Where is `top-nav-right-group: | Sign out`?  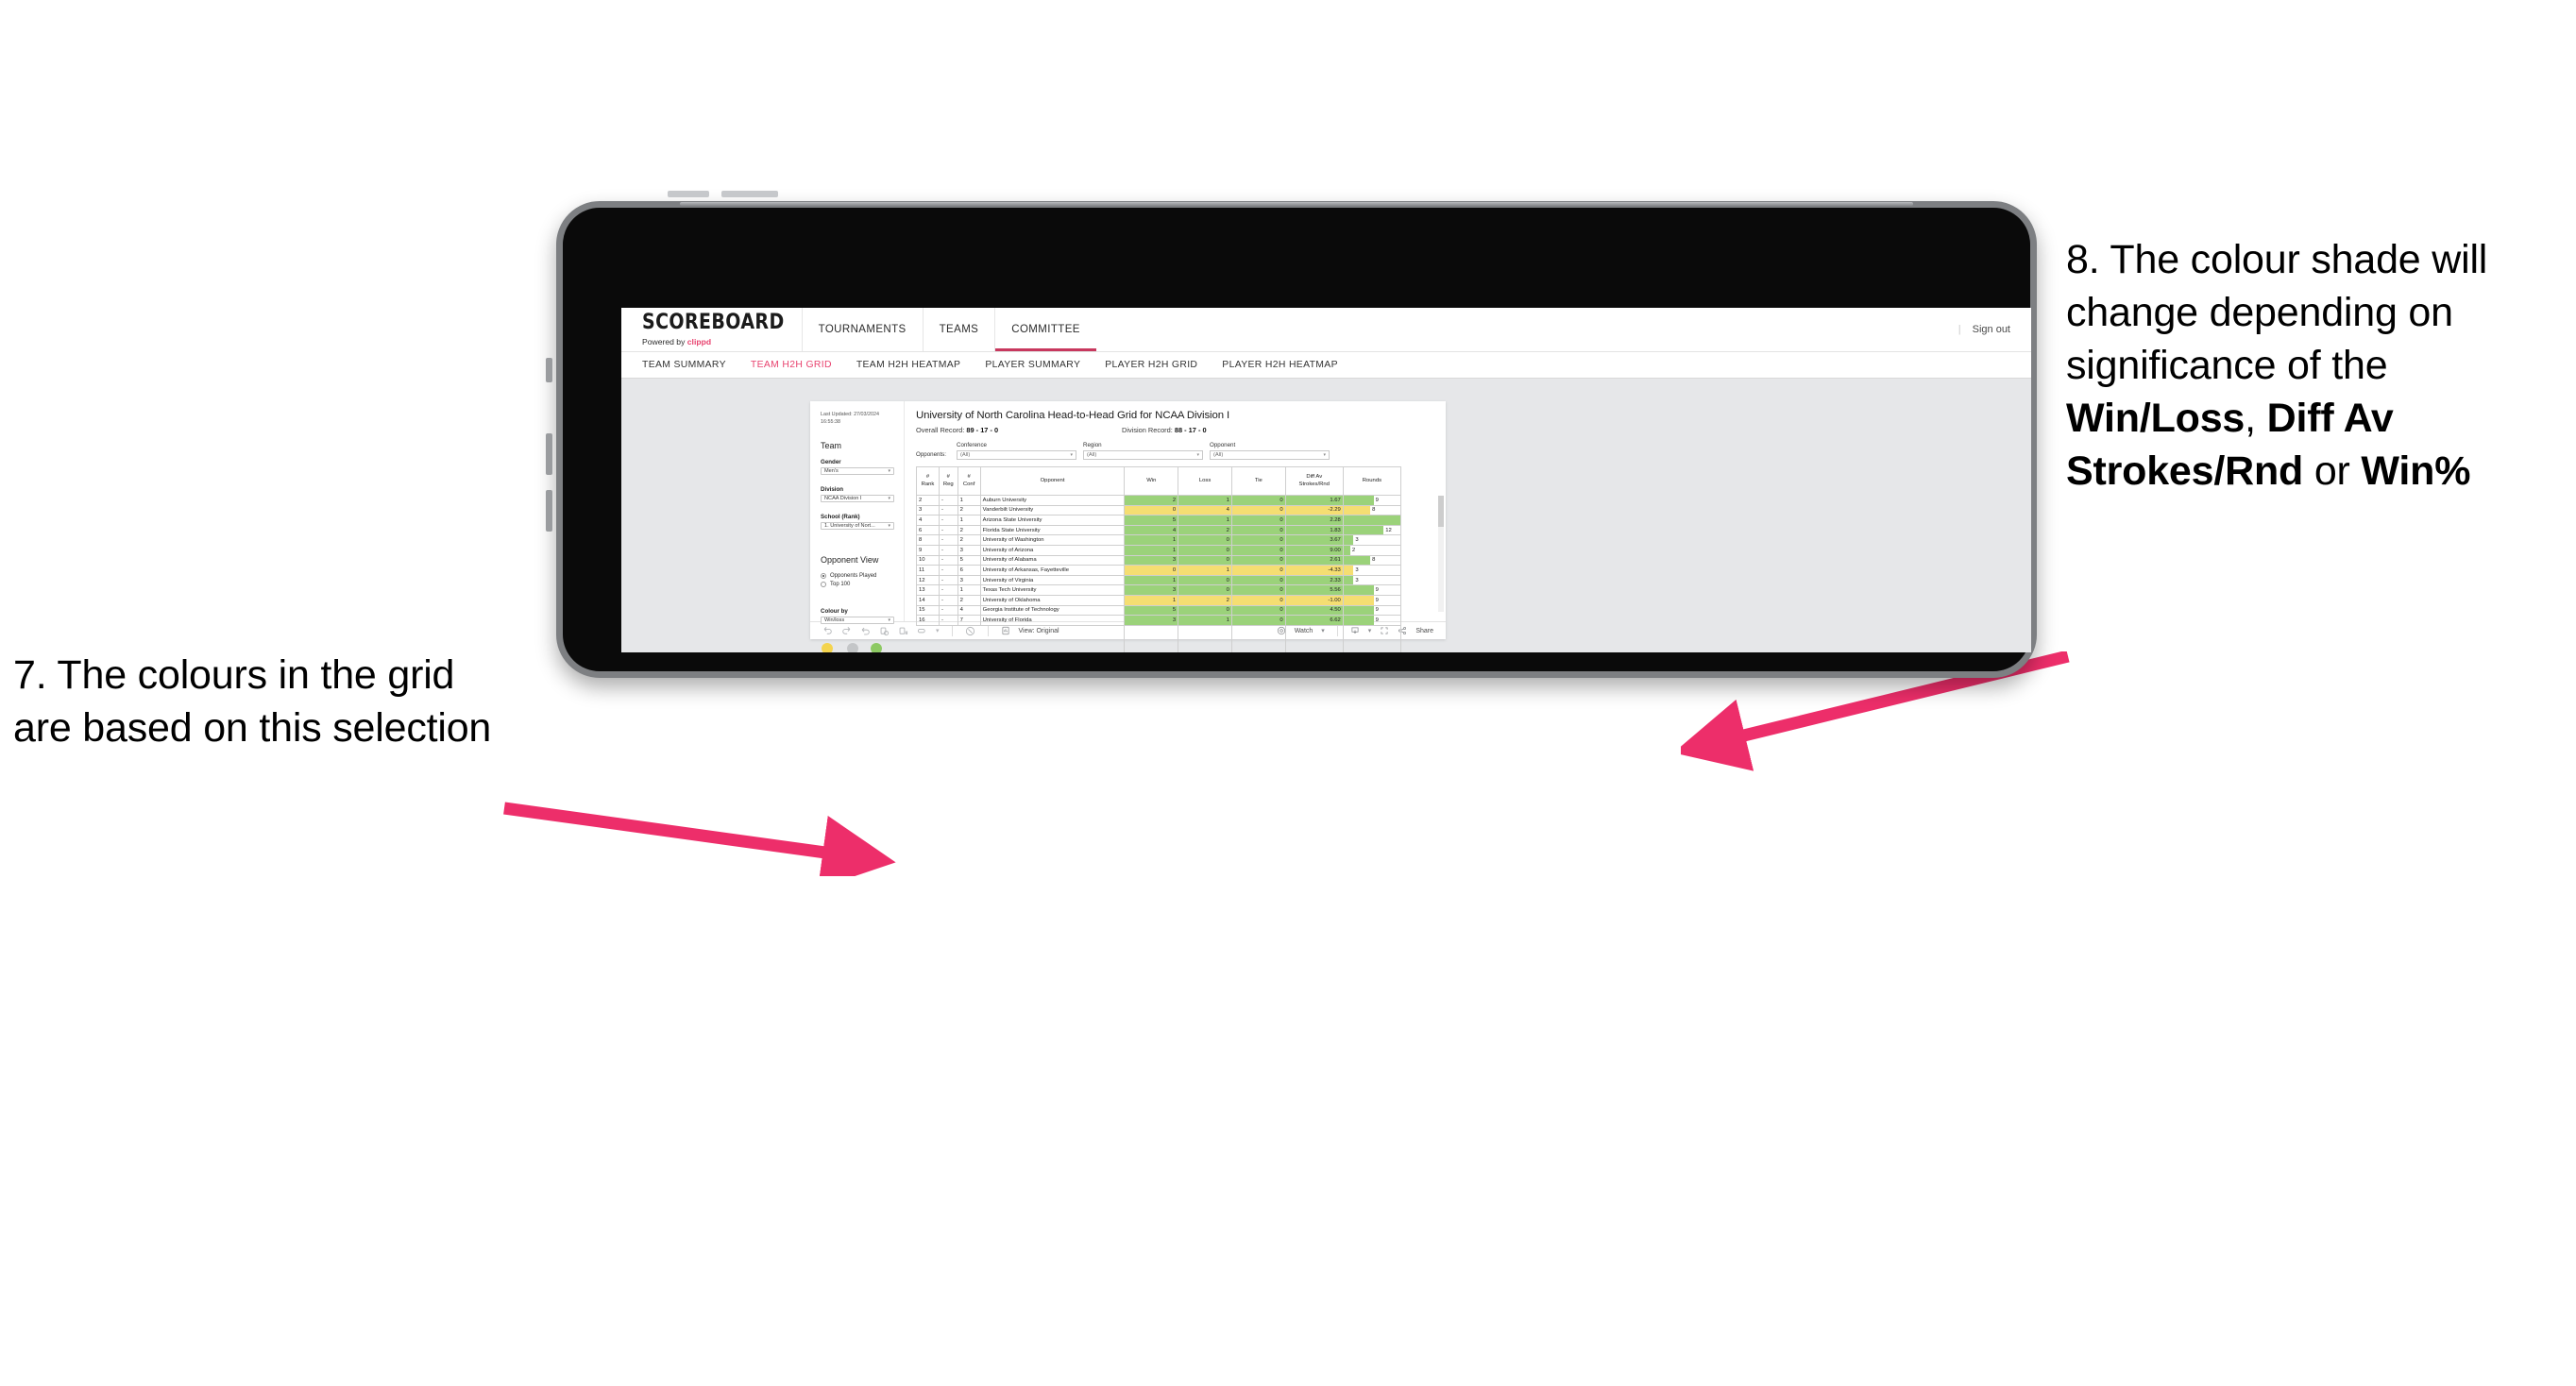
top-nav-right-group: | Sign out is located at coordinates (1994, 330).